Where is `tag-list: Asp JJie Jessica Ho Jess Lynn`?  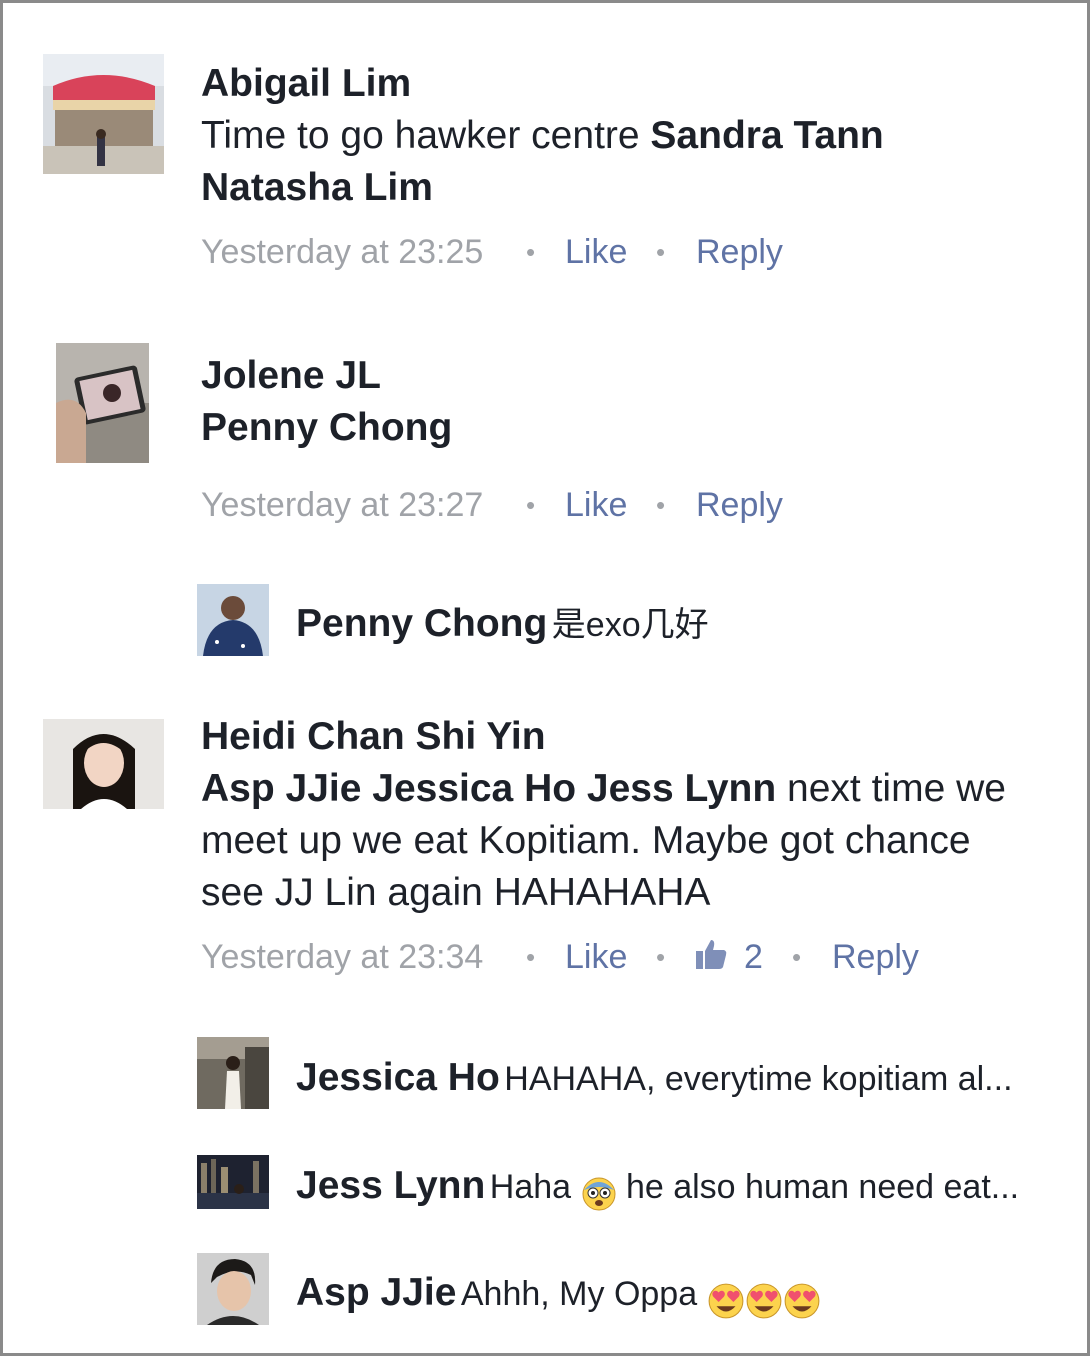
tag-list: Asp JJie Jessica Ho Jess Lynn is located at coordinates (488, 788).